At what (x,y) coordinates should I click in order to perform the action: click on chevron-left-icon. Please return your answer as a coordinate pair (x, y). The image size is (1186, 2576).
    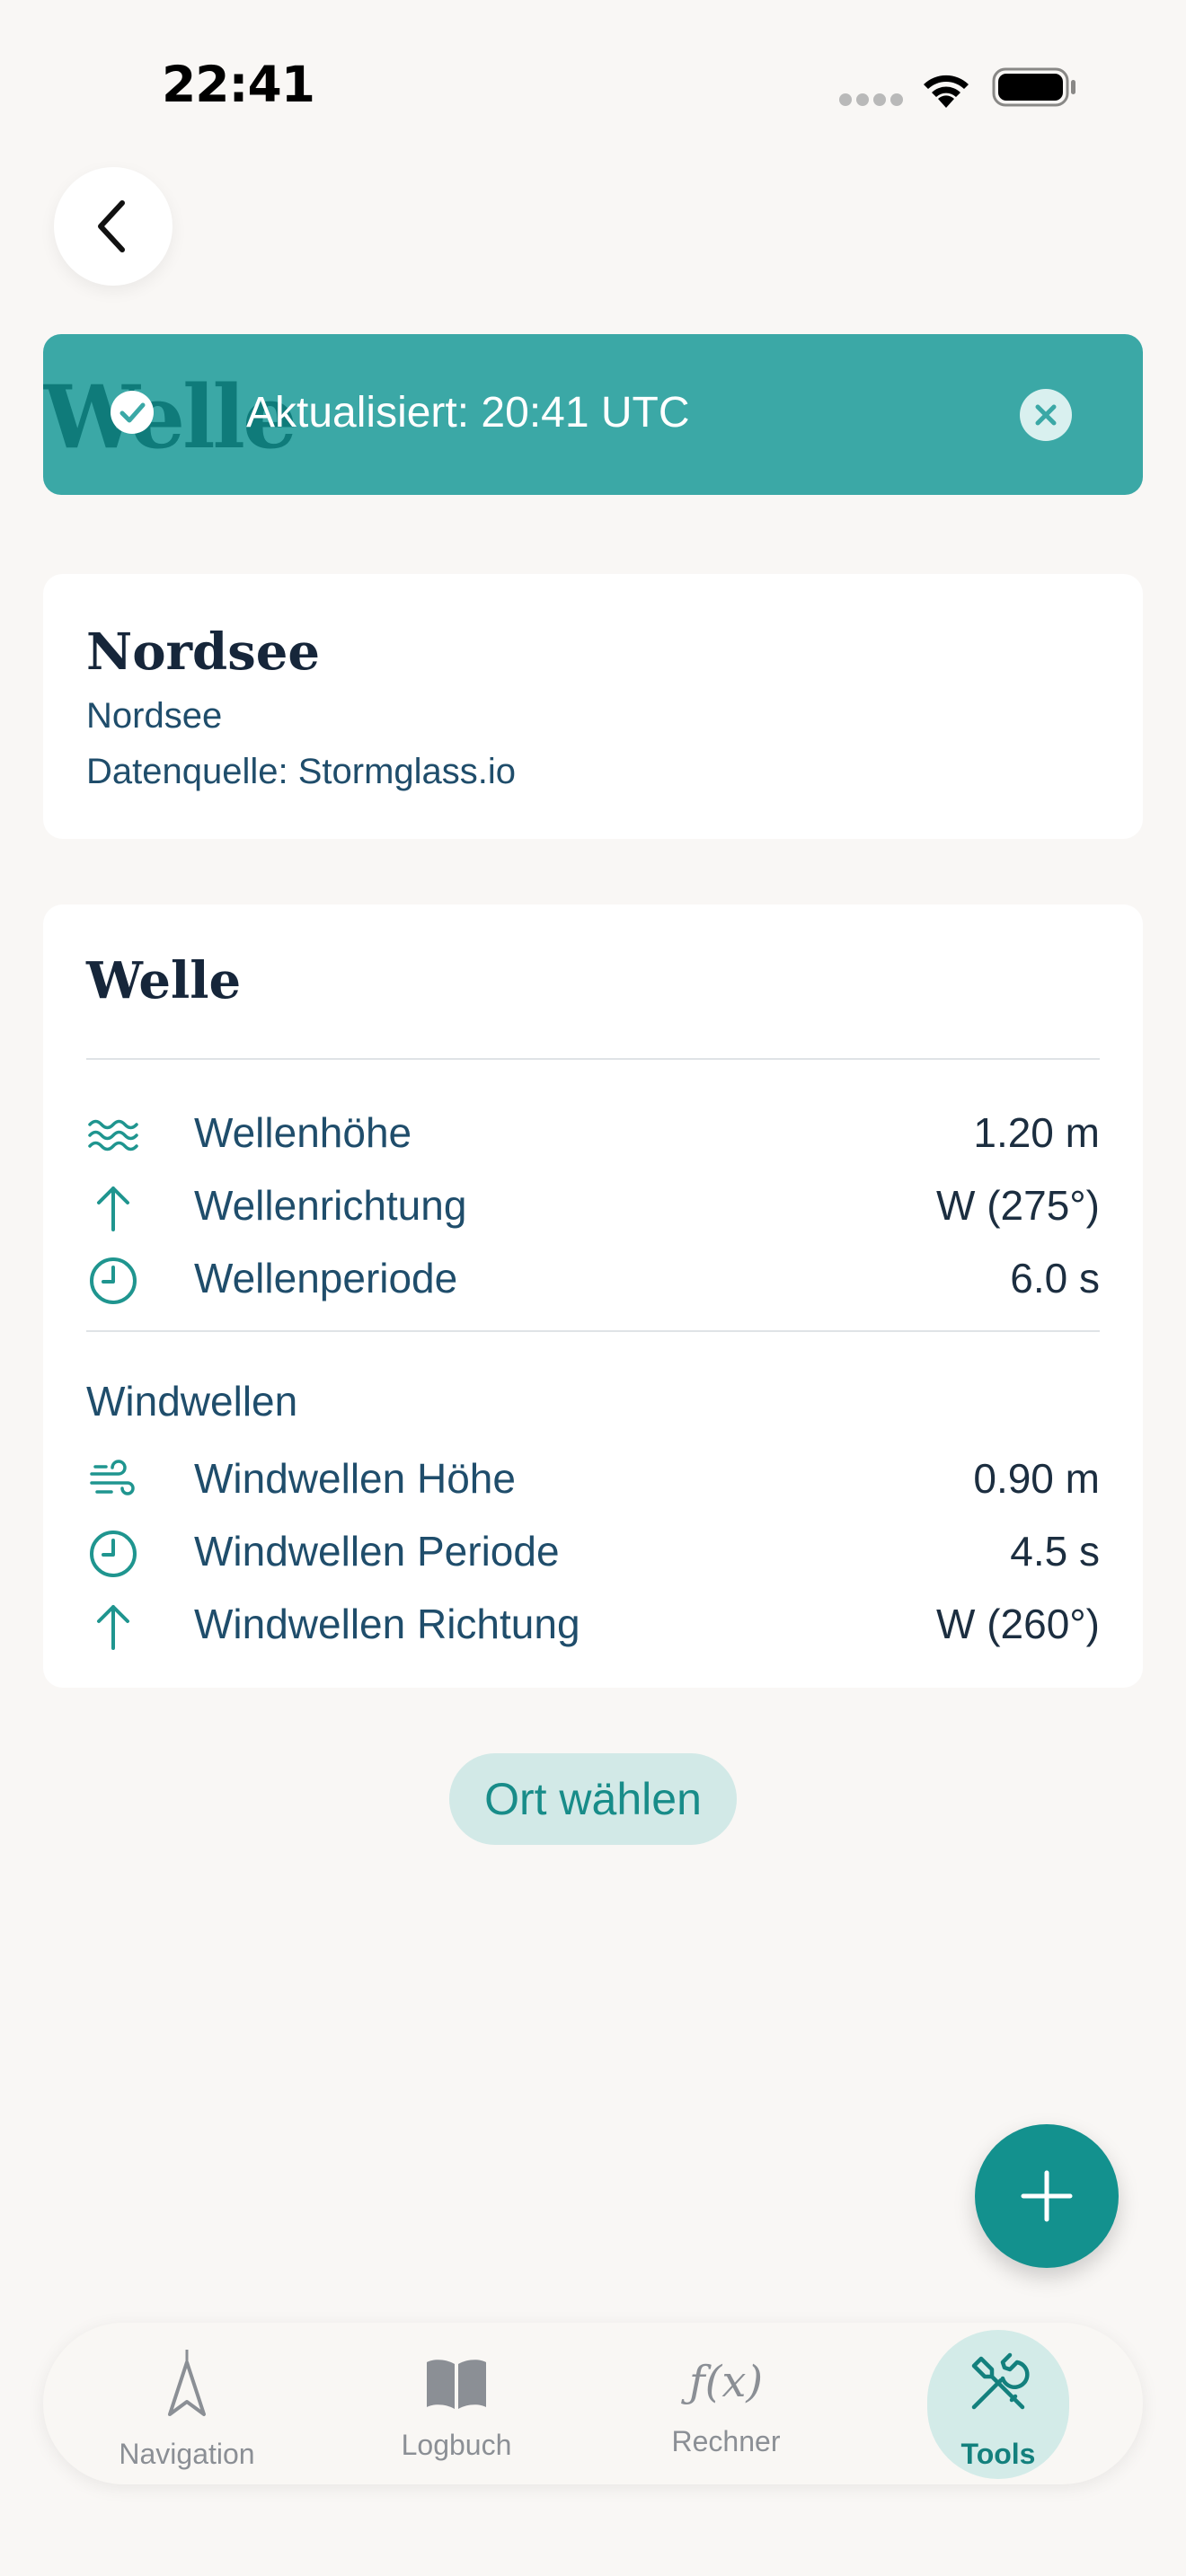
    Looking at the image, I should click on (111, 226).